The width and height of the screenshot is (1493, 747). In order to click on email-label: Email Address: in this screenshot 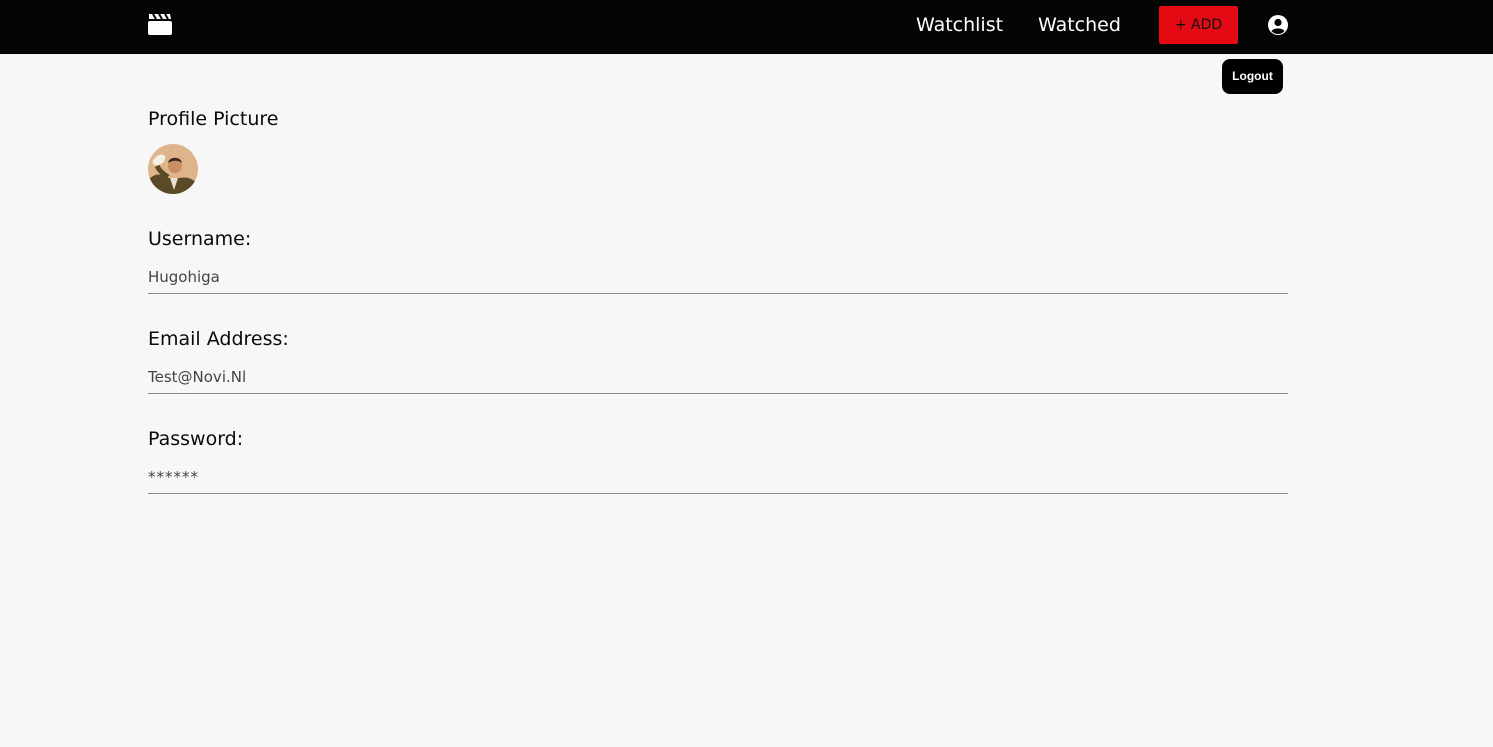, I will do `click(218, 339)`.